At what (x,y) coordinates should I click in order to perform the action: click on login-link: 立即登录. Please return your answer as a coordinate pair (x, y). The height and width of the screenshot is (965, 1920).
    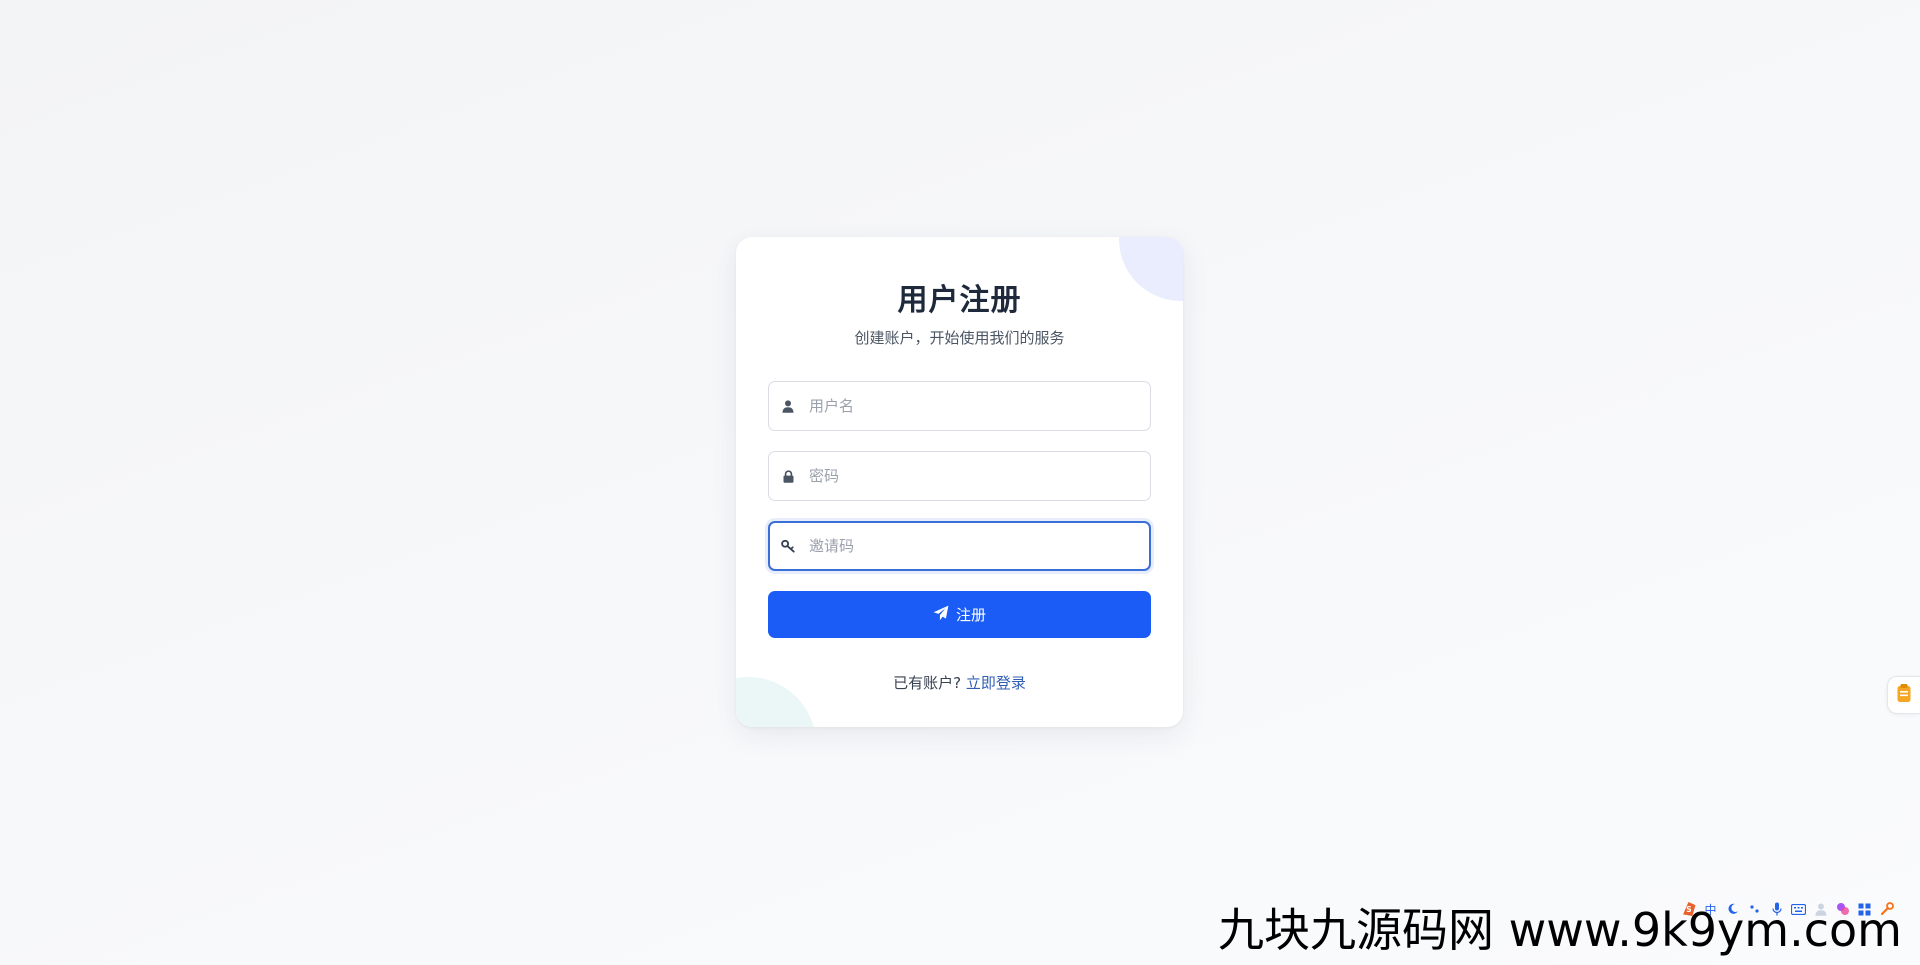
    Looking at the image, I should click on (996, 683).